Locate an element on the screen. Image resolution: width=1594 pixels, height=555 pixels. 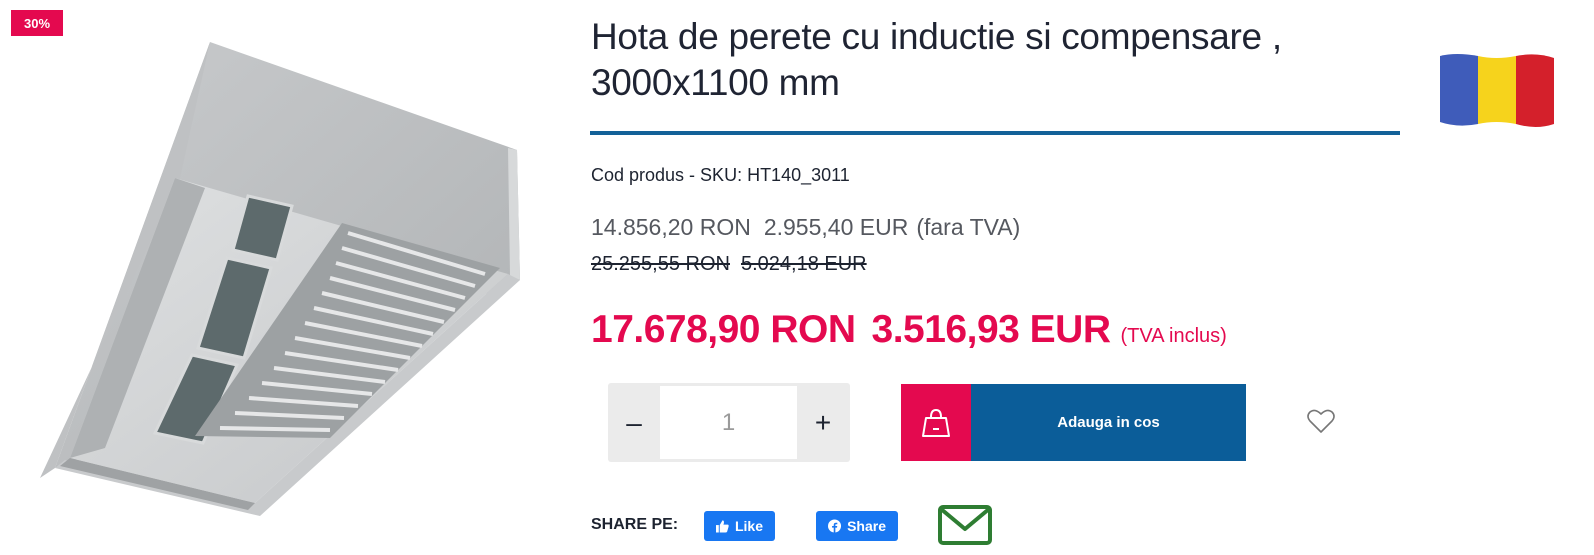
price-net-ron: 14.856,20 RON is located at coordinates (671, 227).